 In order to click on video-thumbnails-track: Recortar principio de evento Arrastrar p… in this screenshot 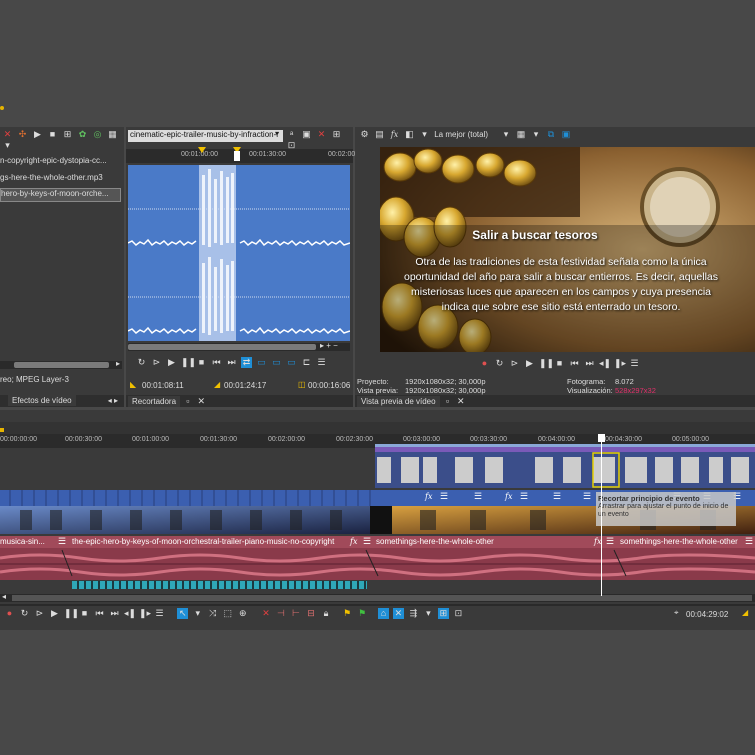, I will do `click(377, 513)`.